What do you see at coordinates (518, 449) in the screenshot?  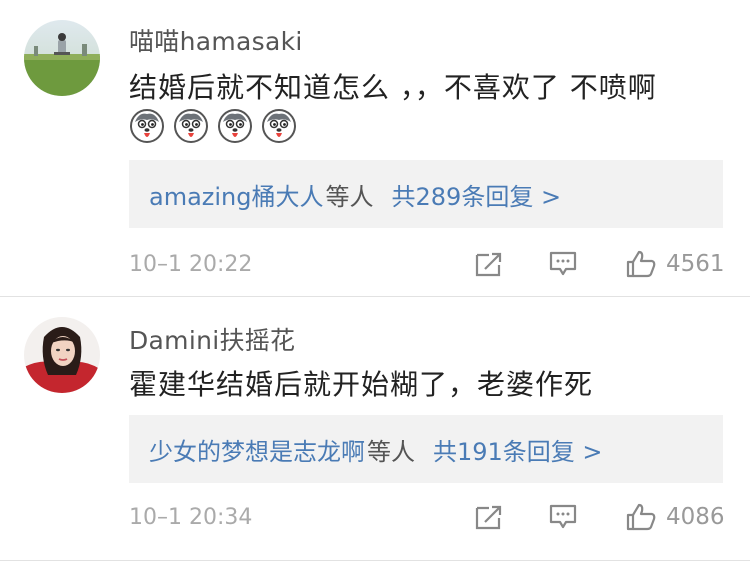 I see `reply-count-link: 共191条回复 >` at bounding box center [518, 449].